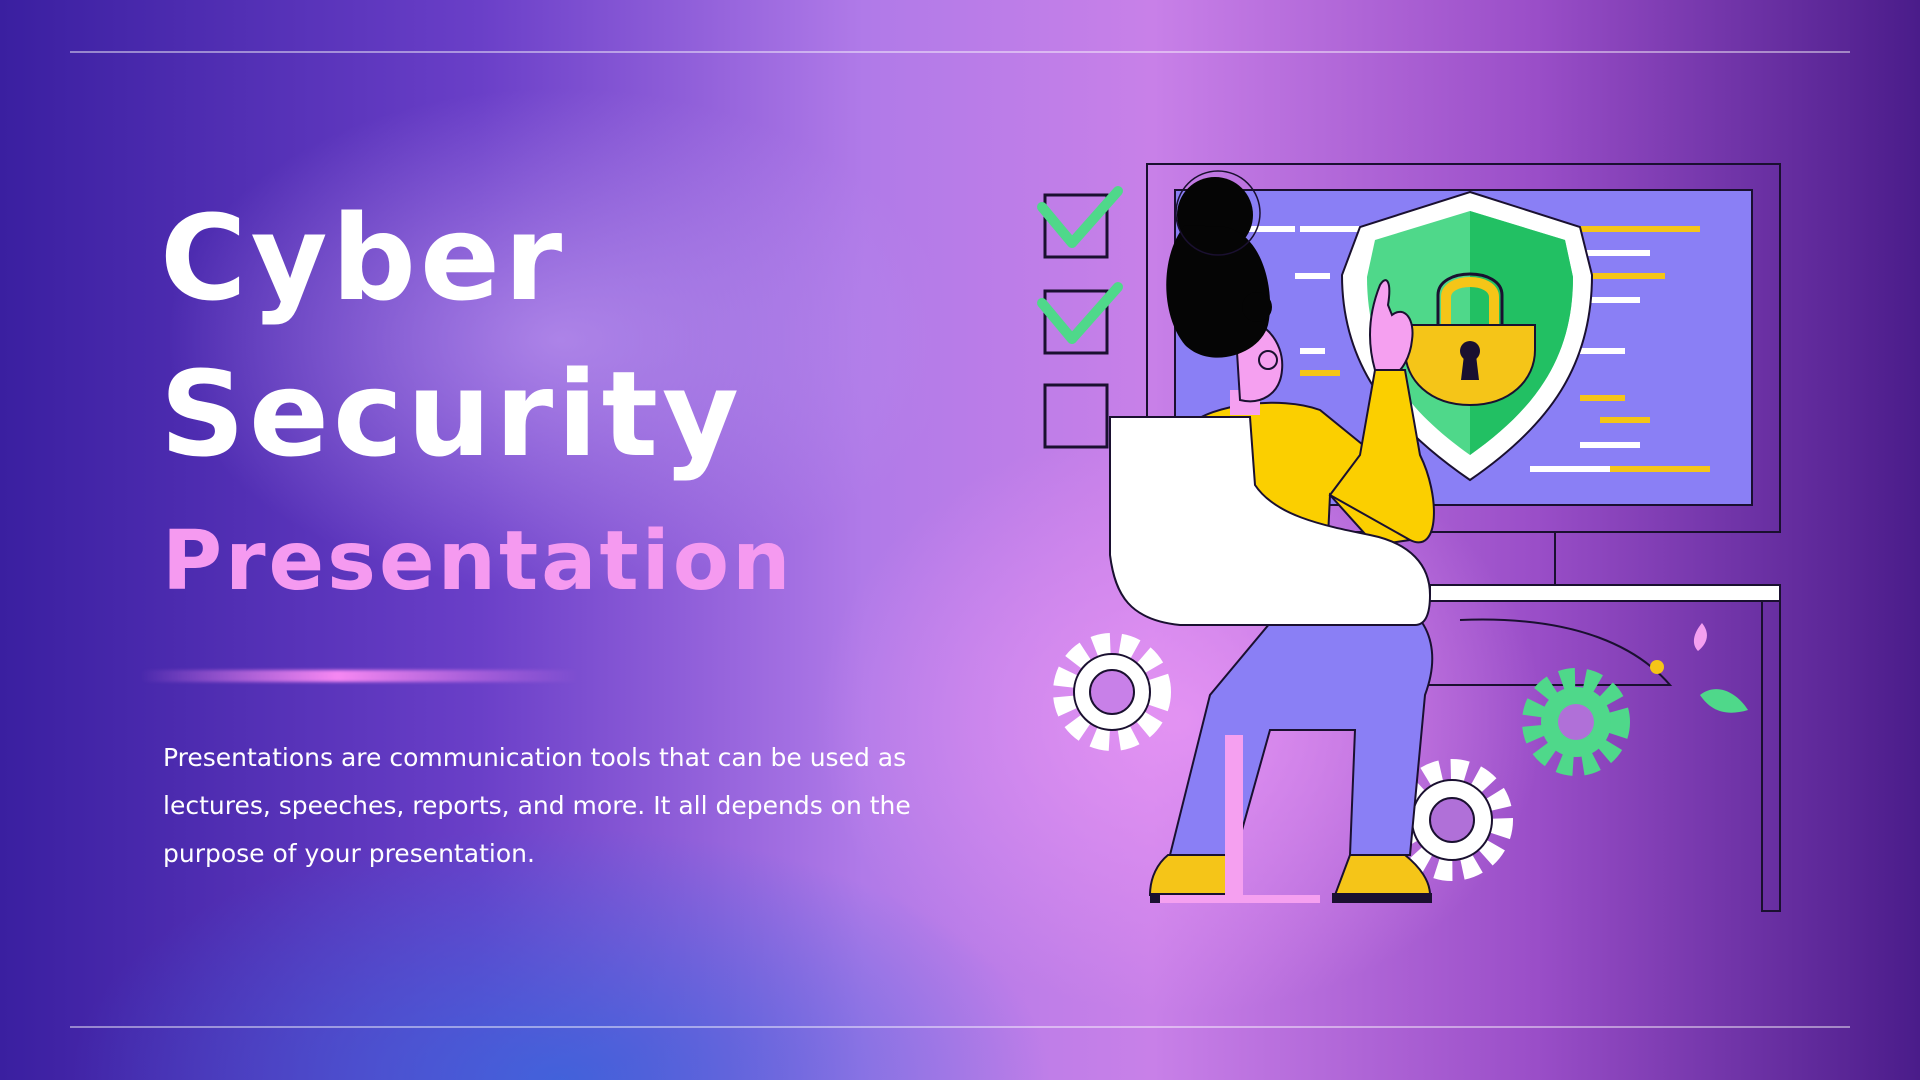 This screenshot has width=1920, height=1080. I want to click on slide-title: Cyber Security, so click(451, 336).